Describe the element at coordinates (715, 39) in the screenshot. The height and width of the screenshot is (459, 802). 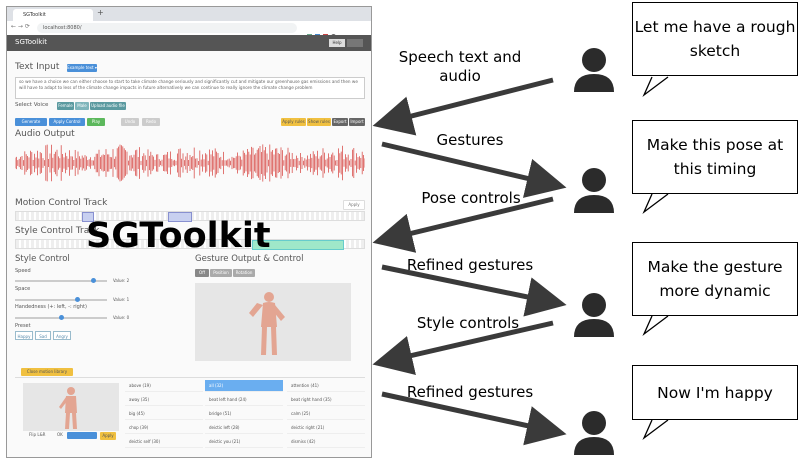
I see `speech-bubble: Let me have a rough sketch` at that location.